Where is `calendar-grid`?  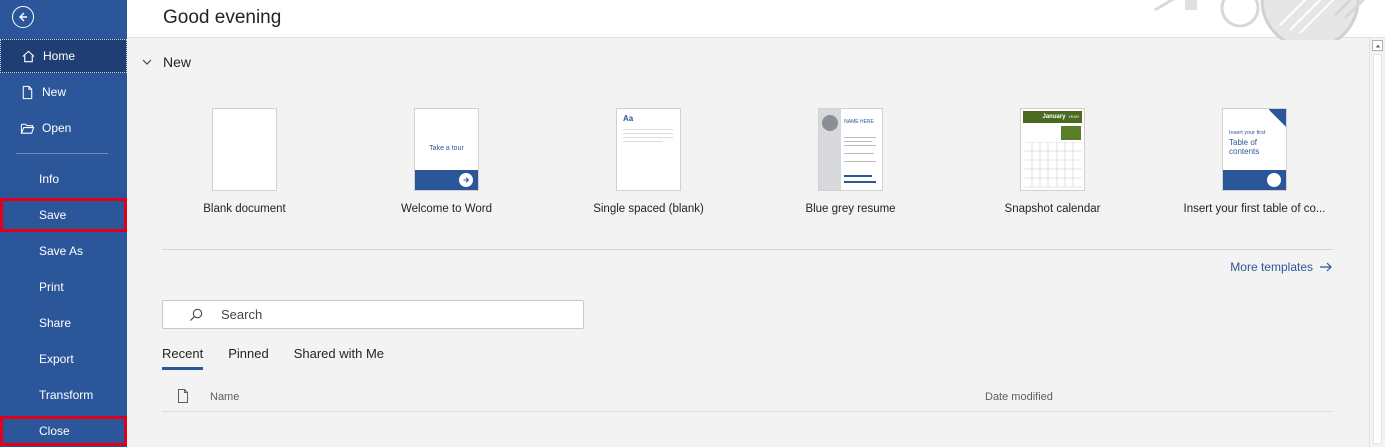 calendar-grid is located at coordinates (1053, 165).